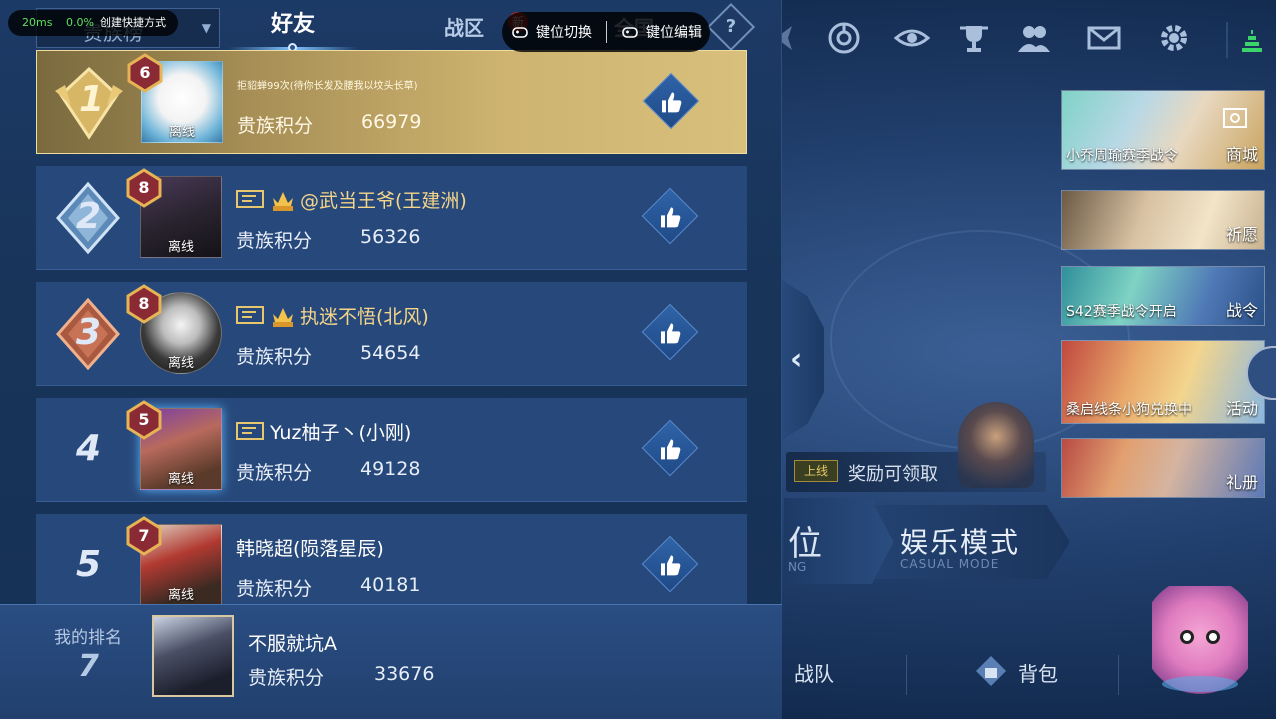 This screenshot has width=1276, height=719. Describe the element at coordinates (133, 23) in the screenshot. I see `create-shortcut-label: 创建快捷方式` at that location.